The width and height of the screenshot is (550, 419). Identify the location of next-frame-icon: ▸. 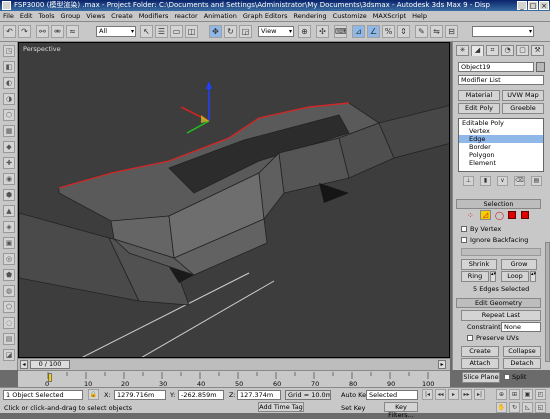
(442, 364).